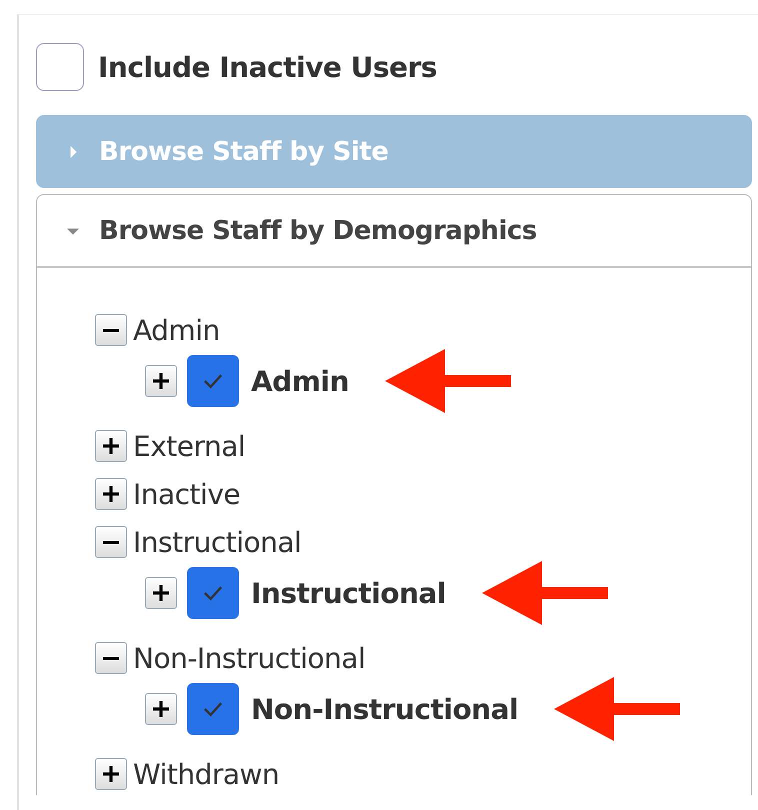  What do you see at coordinates (186, 494) in the screenshot?
I see `tree-item-label: Inactive` at bounding box center [186, 494].